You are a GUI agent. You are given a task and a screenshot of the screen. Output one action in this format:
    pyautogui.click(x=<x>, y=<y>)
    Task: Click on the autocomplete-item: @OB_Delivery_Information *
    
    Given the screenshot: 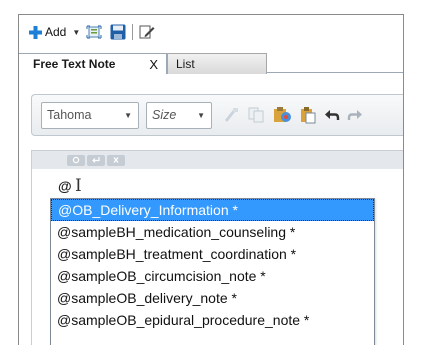 What is the action you would take?
    pyautogui.click(x=212, y=210)
    